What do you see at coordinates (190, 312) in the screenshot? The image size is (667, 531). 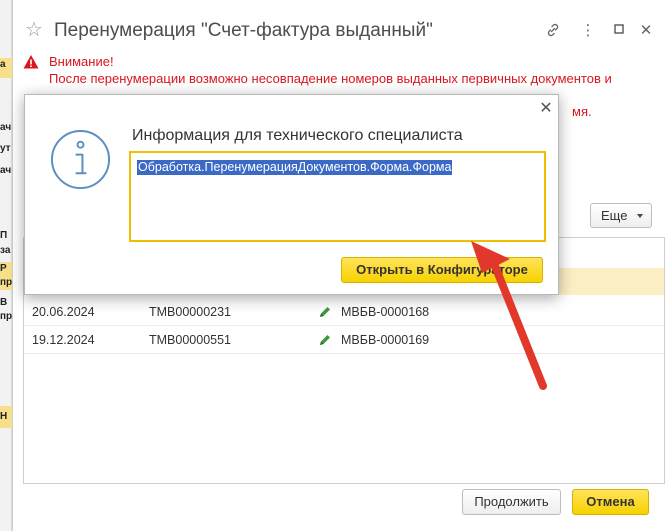 I see `row-number: ТМВ00000231` at bounding box center [190, 312].